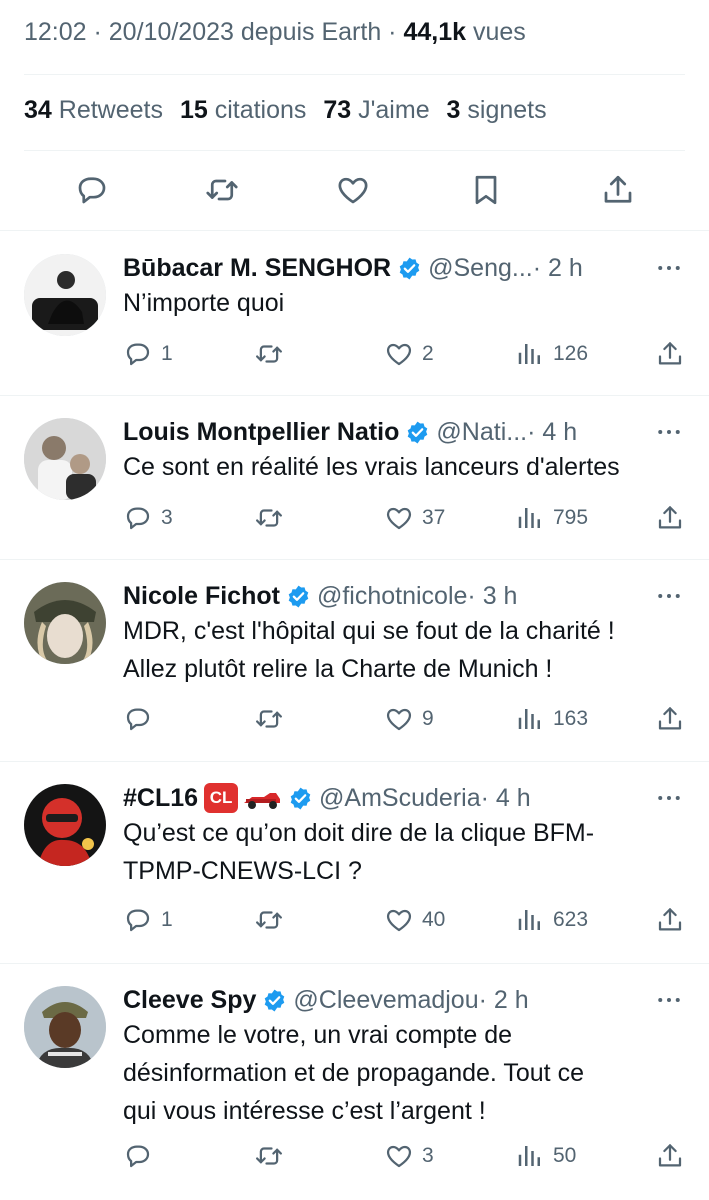  Describe the element at coordinates (201, 596) in the screenshot. I see `author-name: Nicole Fichot` at that location.